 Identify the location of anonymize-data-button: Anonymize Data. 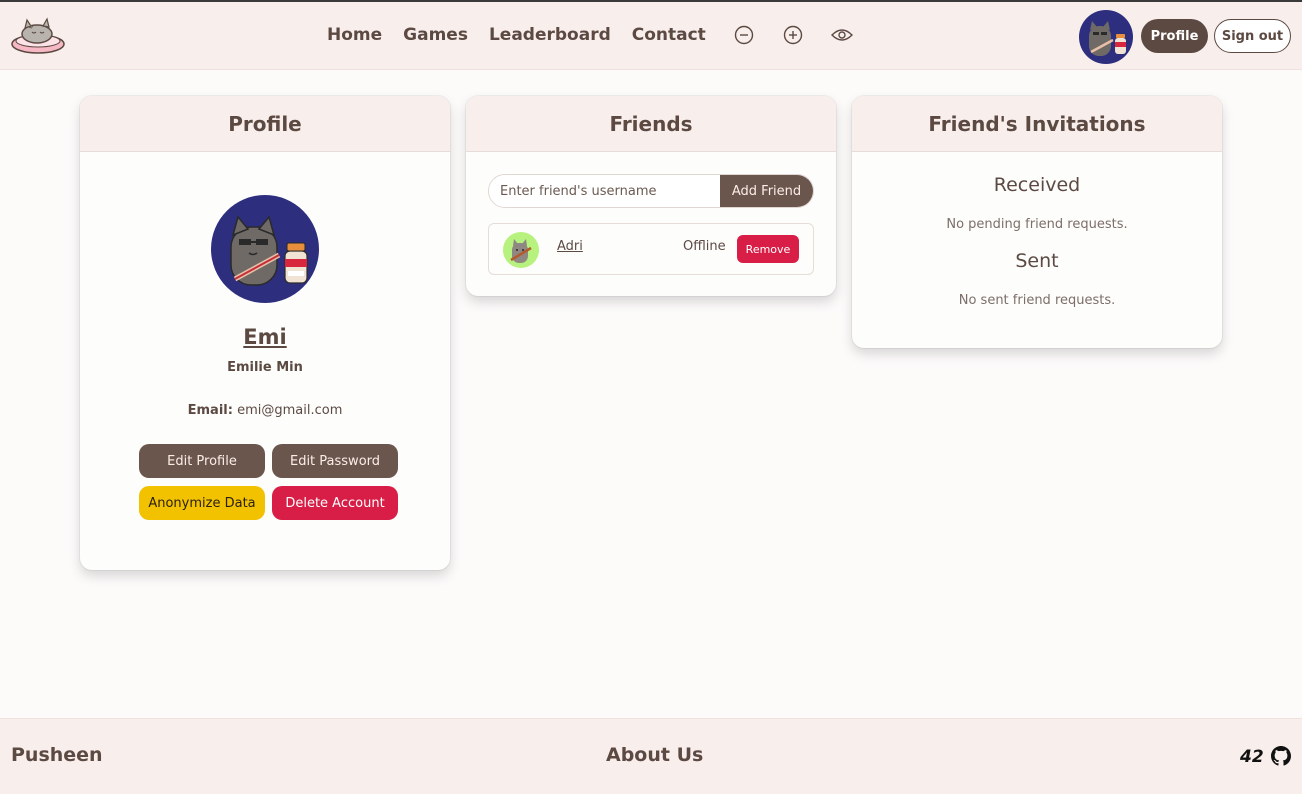
(202, 503).